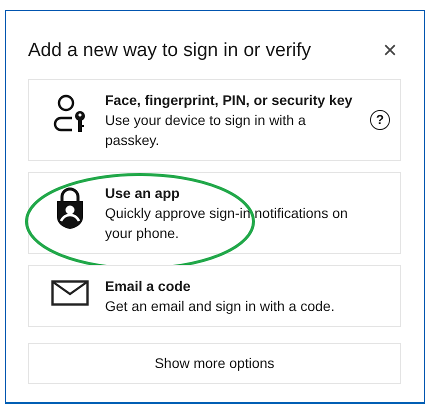 Image resolution: width=429 pixels, height=411 pixels. What do you see at coordinates (214, 363) in the screenshot?
I see `show-more-options-button: Show more options` at bounding box center [214, 363].